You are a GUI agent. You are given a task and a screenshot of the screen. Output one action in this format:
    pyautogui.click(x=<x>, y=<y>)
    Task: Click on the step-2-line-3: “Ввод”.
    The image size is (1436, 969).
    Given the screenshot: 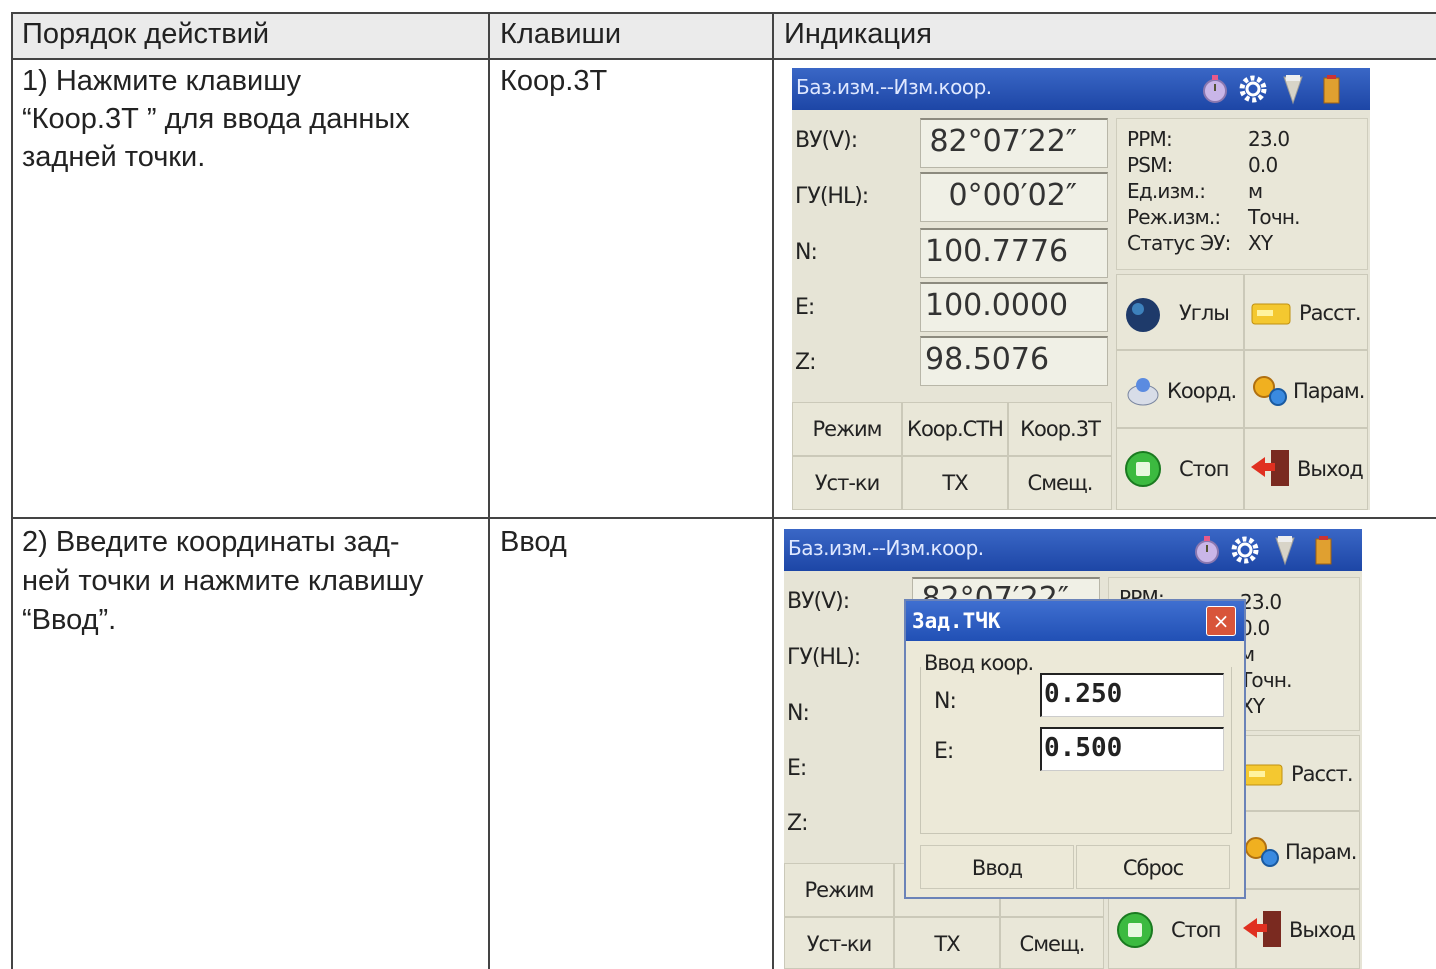 What is the action you would take?
    pyautogui.click(x=69, y=620)
    